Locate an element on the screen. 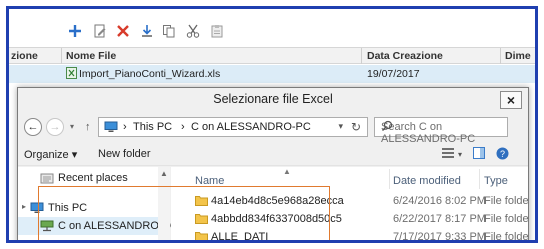 Image resolution: width=544 pixels, height=249 pixels. add-icon is located at coordinates (75, 31).